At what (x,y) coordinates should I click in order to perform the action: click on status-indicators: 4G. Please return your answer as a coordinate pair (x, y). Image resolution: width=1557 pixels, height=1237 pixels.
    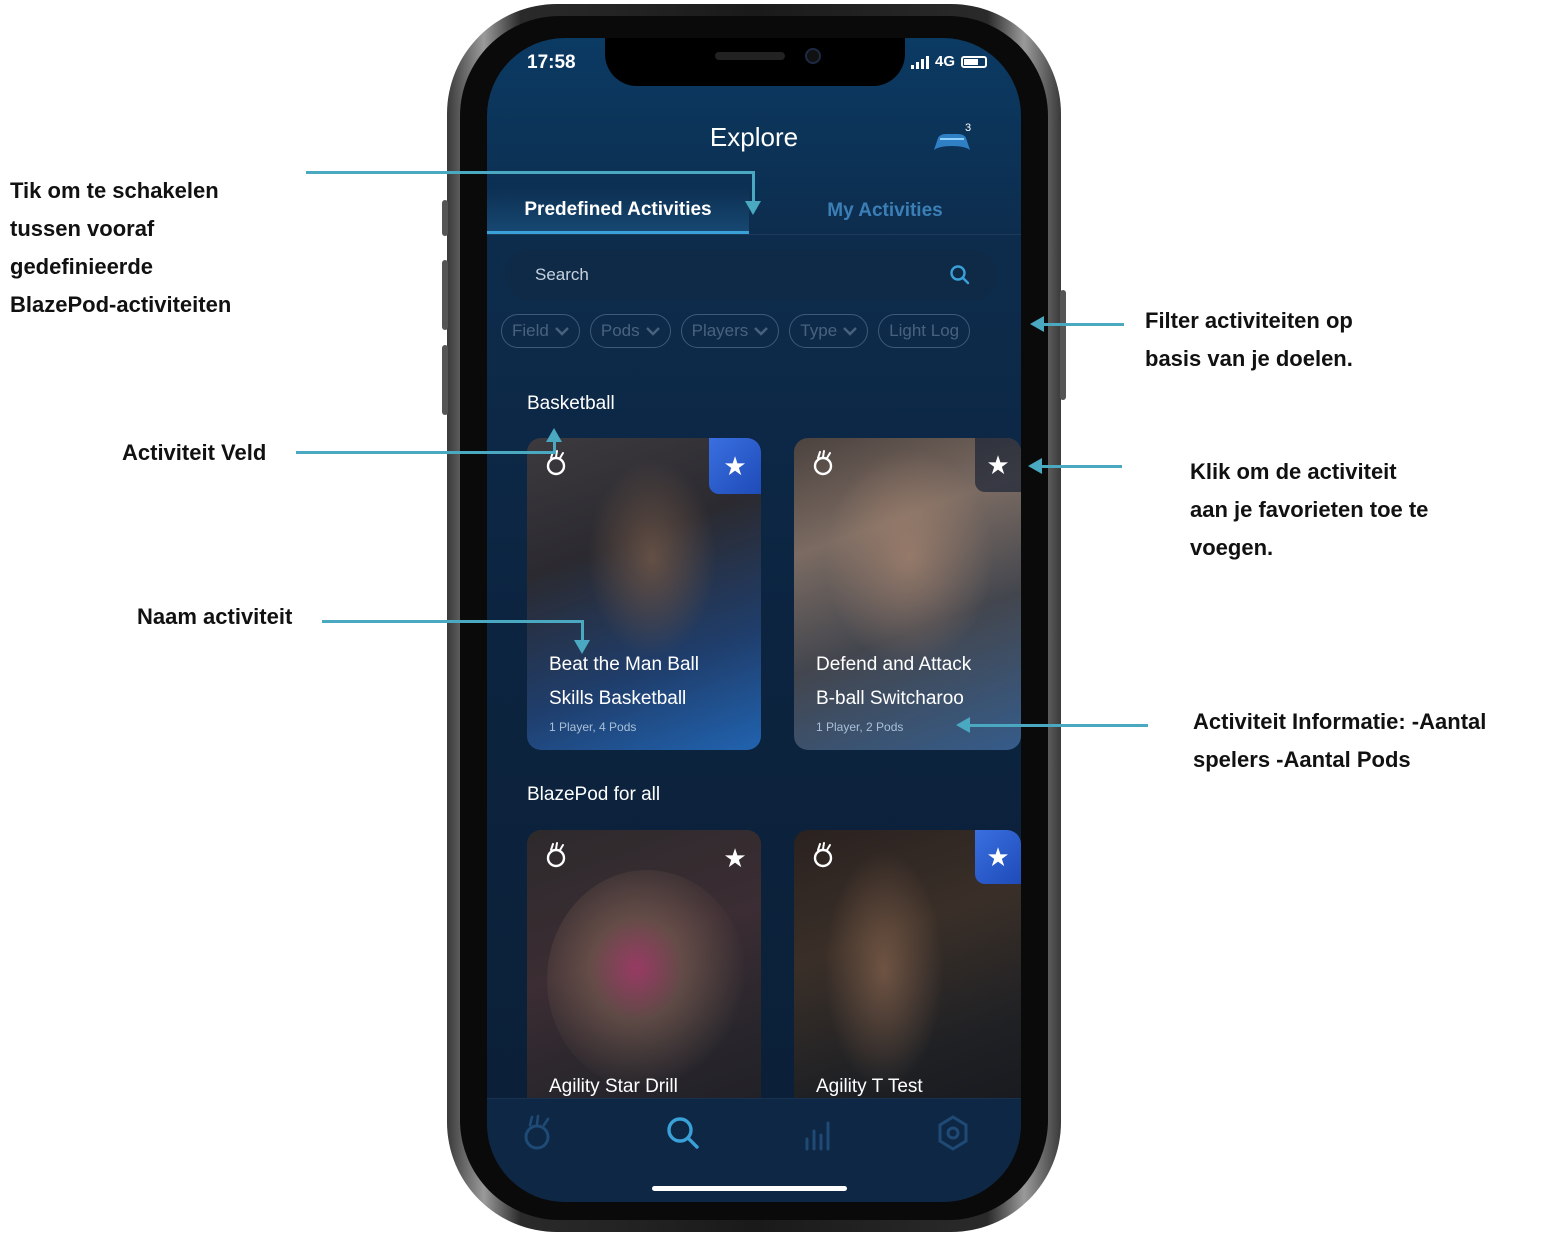
    Looking at the image, I should click on (948, 61).